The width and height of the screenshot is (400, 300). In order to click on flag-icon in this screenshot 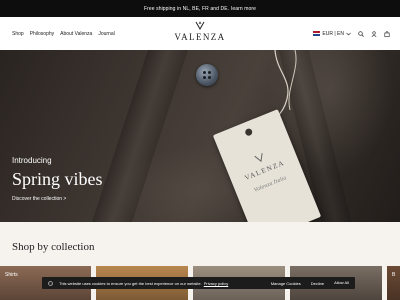, I will do `click(317, 34)`.